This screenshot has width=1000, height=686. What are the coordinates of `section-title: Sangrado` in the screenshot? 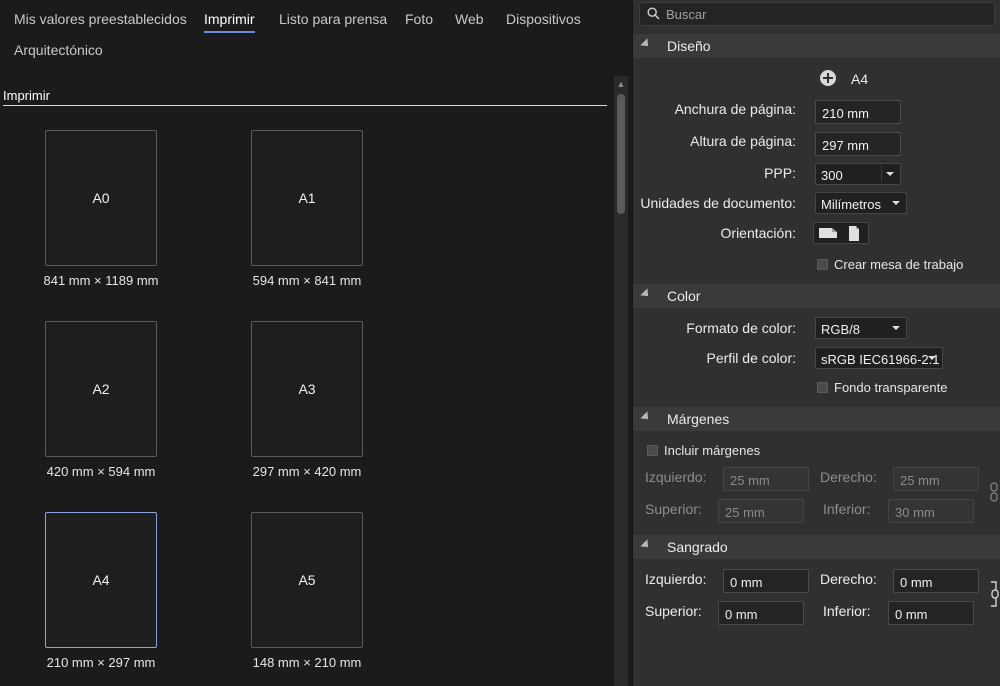 It's located at (697, 547).